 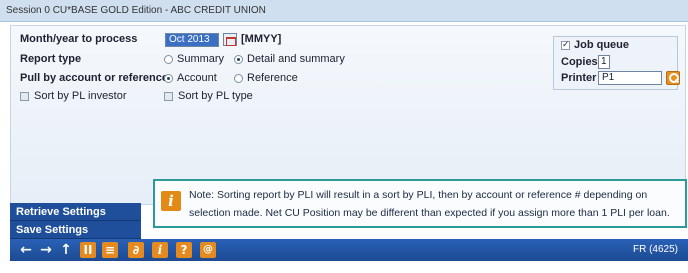 What do you see at coordinates (75, 212) in the screenshot?
I see `retrieve-settings-button: Retrieve Settings` at bounding box center [75, 212].